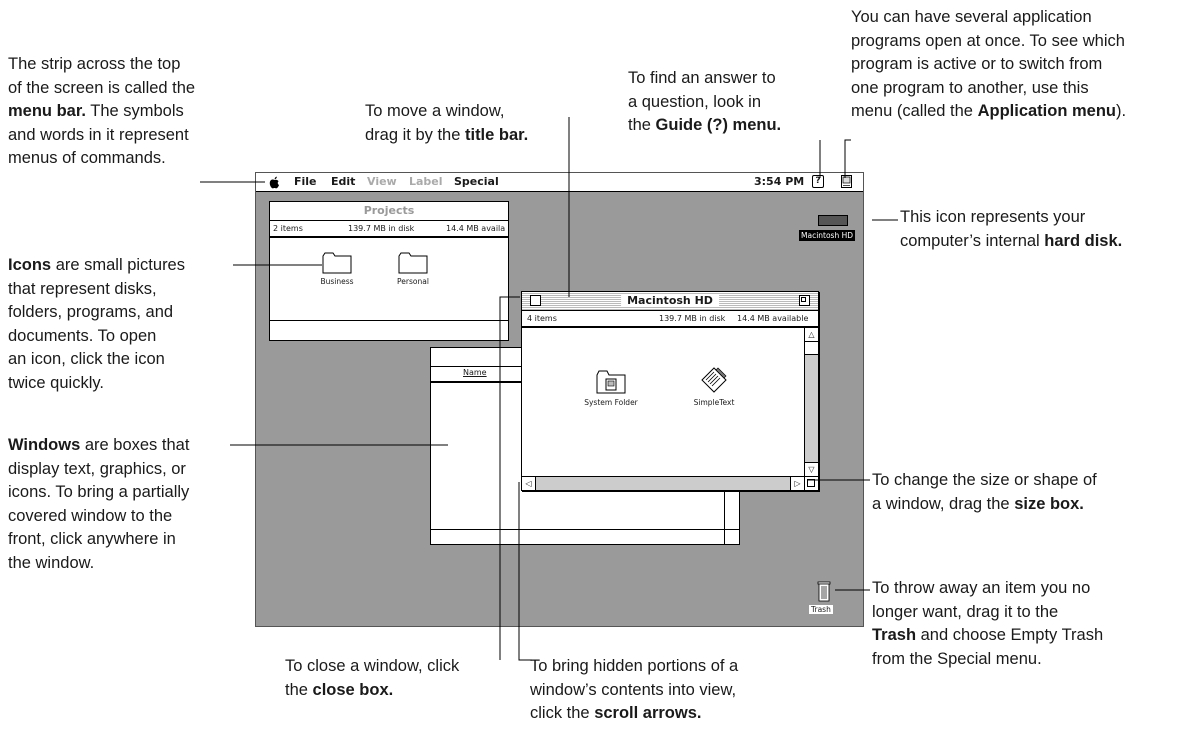  I want to click on scroll-down-arrow: ▽, so click(811, 469).